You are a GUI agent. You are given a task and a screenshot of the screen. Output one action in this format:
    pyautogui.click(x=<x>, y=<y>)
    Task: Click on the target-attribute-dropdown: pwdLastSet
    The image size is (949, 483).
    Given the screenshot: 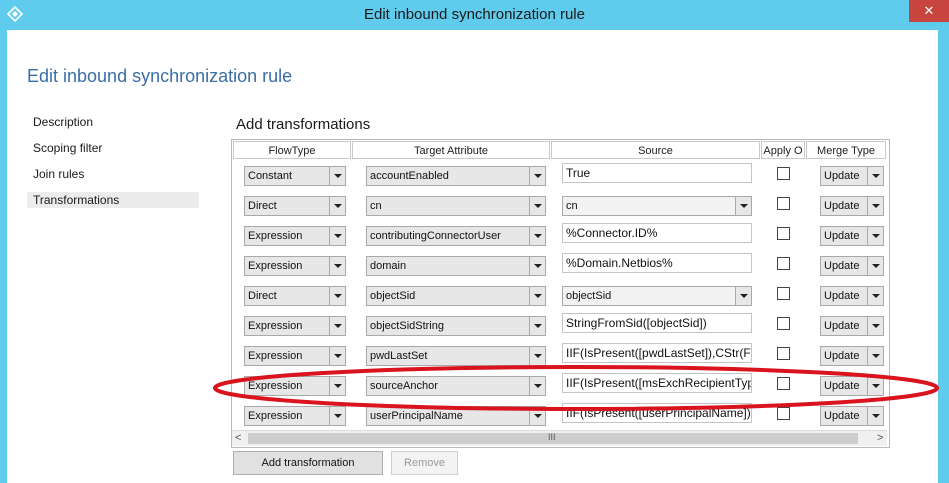 What is the action you would take?
    pyautogui.click(x=456, y=356)
    